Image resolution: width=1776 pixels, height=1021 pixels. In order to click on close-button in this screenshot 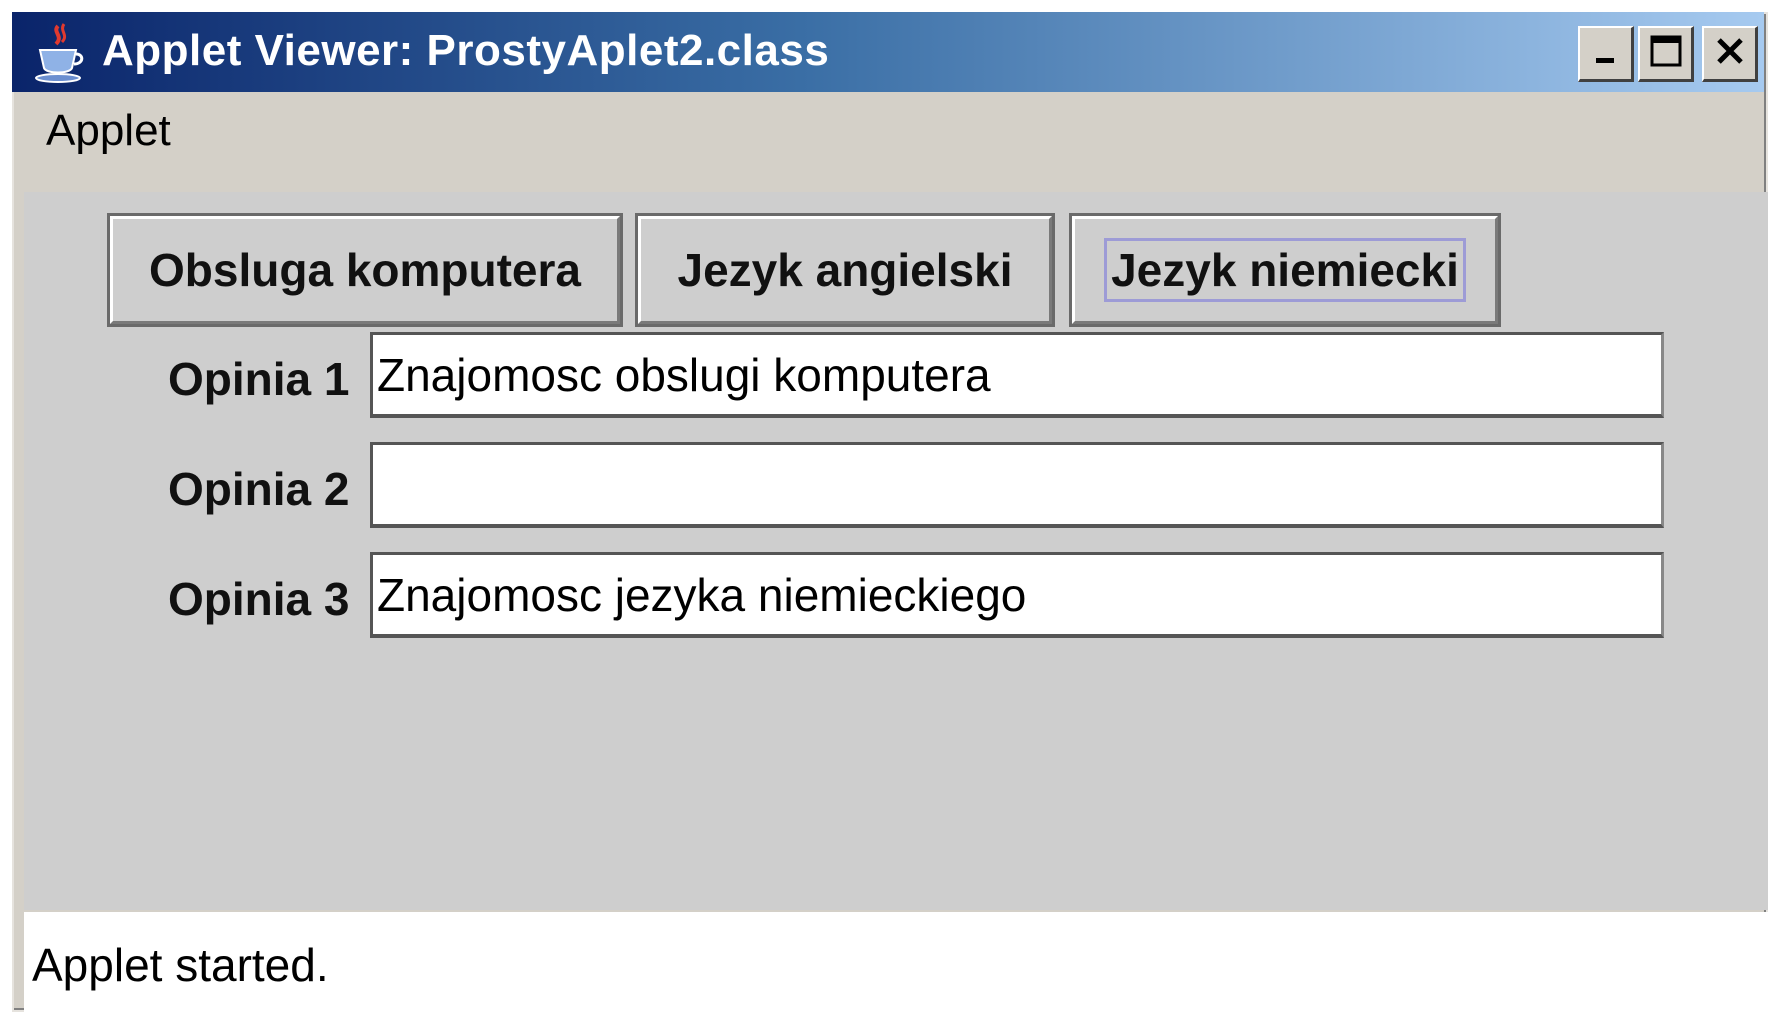, I will do `click(1730, 54)`.